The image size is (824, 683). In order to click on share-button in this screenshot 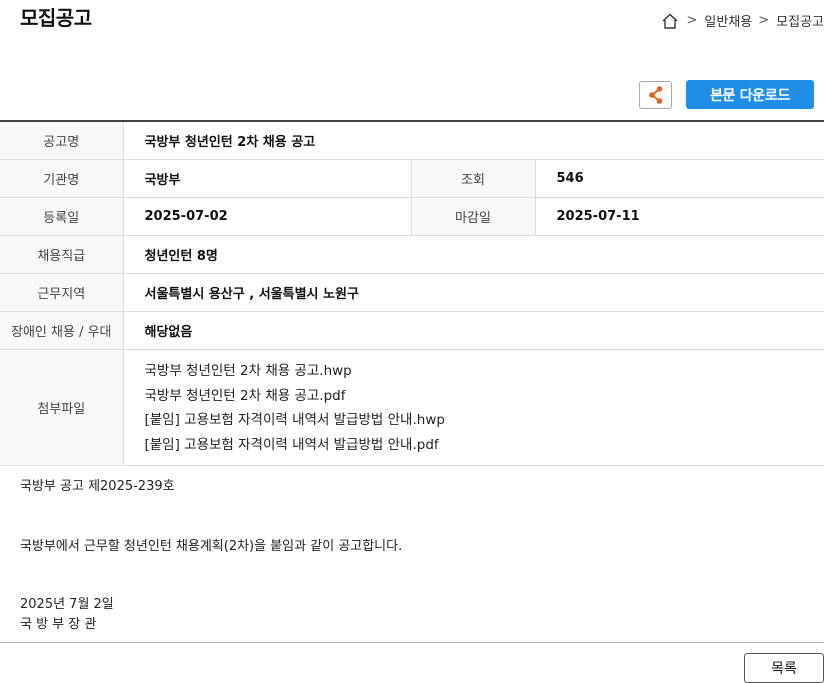, I will do `click(655, 94)`.